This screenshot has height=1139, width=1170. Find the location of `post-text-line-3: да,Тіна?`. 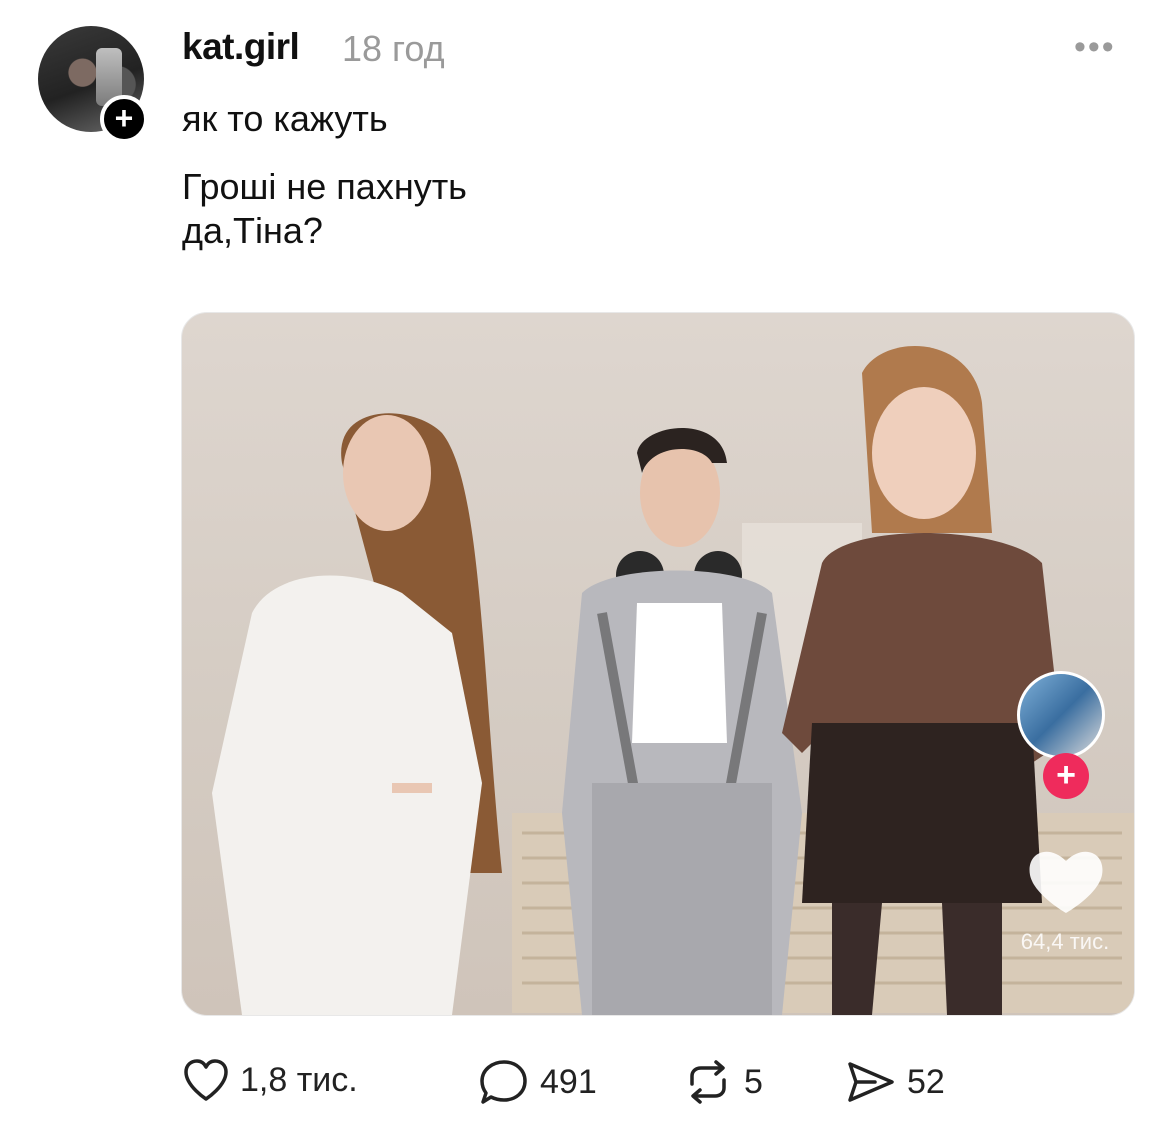

post-text-line-3: да,Тіна? is located at coordinates (252, 230).